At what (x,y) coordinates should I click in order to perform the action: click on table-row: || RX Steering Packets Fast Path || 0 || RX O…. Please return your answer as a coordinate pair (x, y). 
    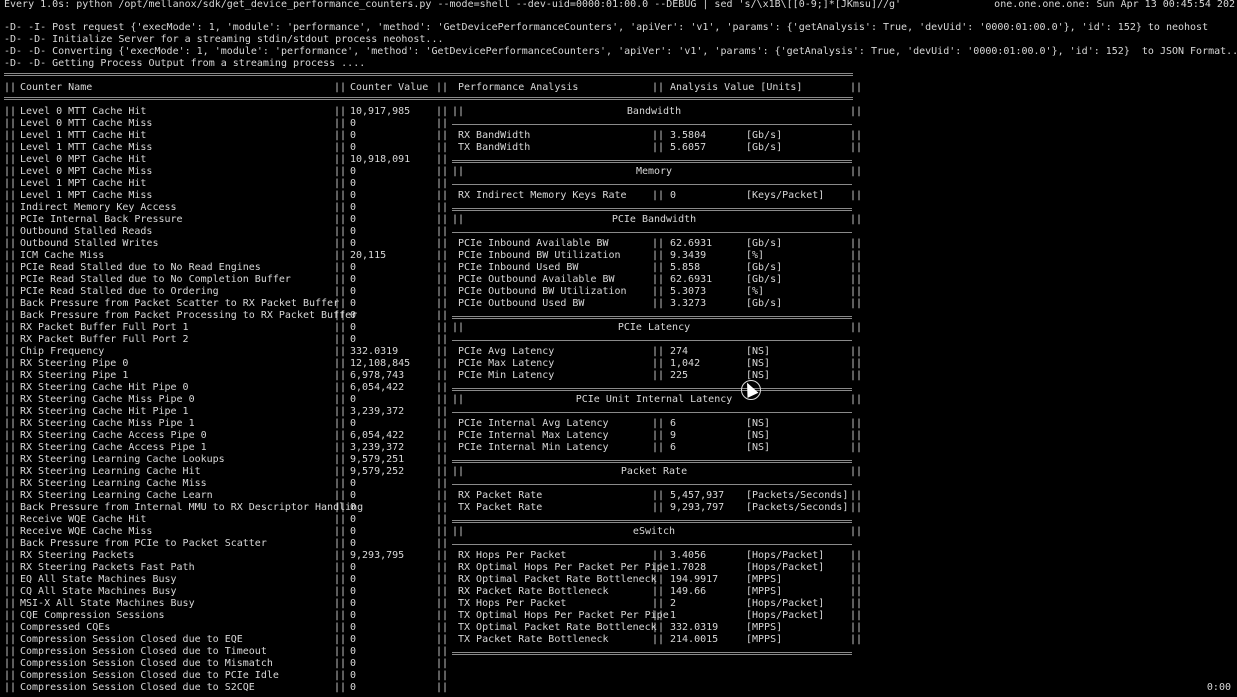
    Looking at the image, I should click on (433, 567).